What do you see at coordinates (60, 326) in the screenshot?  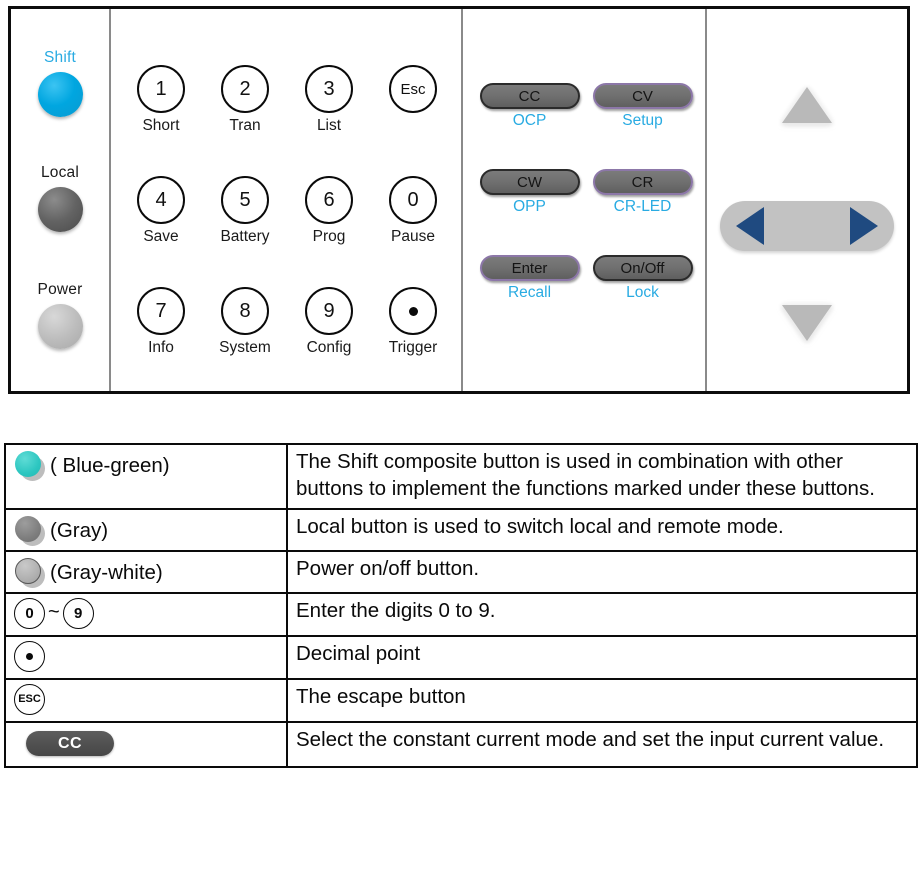 I see `power-led-icon` at bounding box center [60, 326].